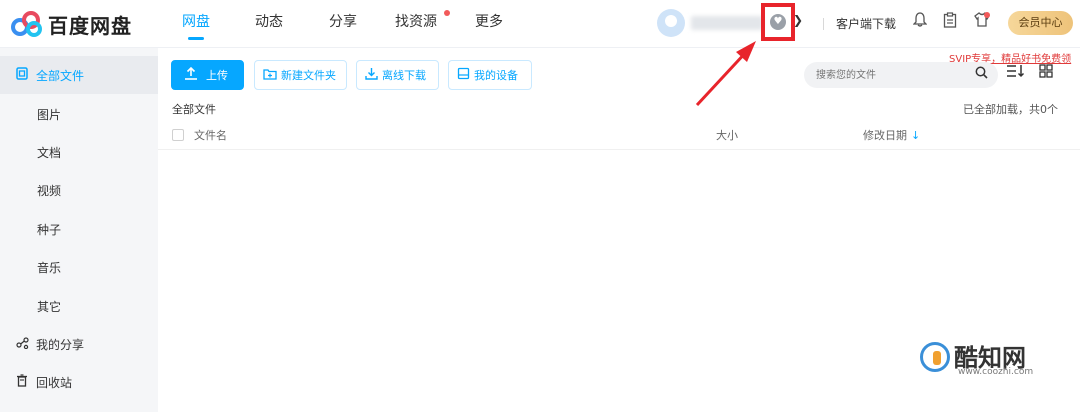 The height and width of the screenshot is (412, 1080). Describe the element at coordinates (404, 75) in the screenshot. I see `offline-download-label: 离线下载` at that location.